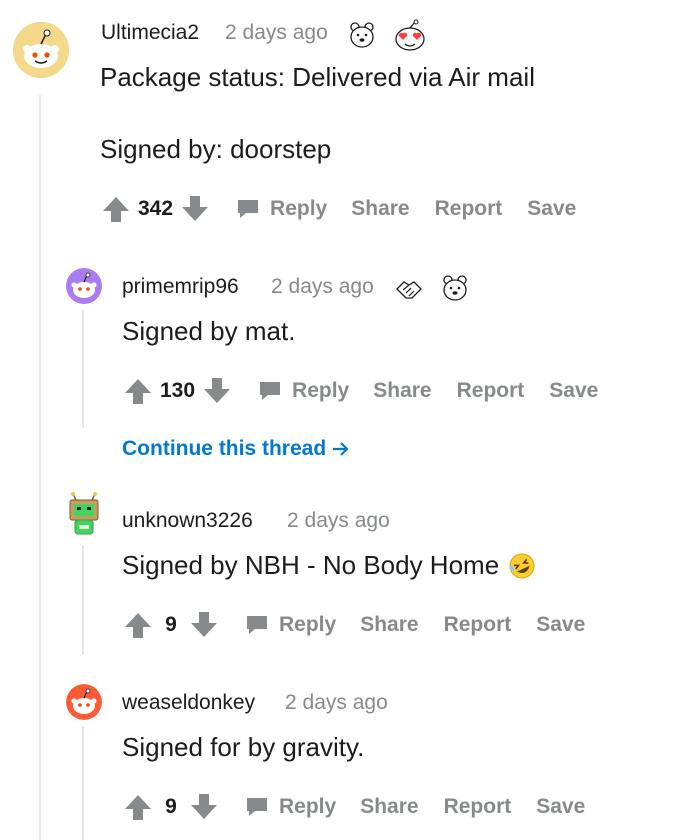 The image size is (674, 840). What do you see at coordinates (410, 36) in the screenshot?
I see `heart-eyes-snoo-award-icon` at bounding box center [410, 36].